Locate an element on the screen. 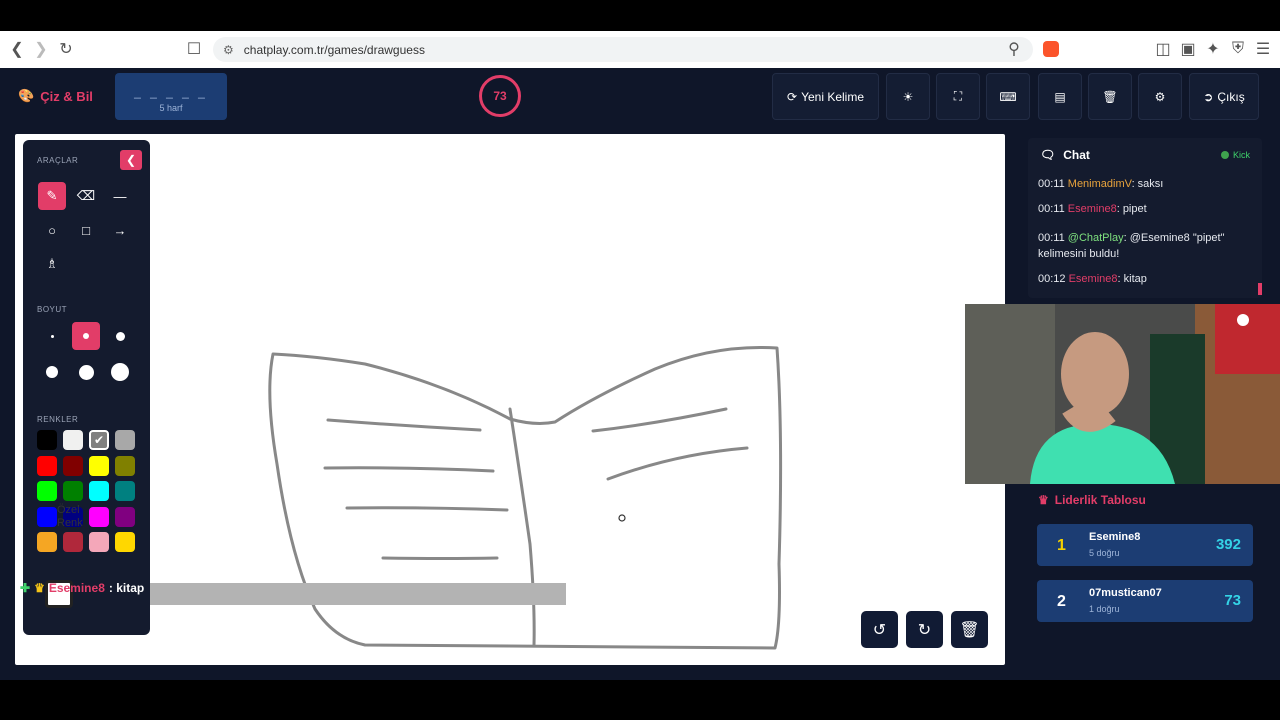  player-name: Esemine8 is located at coordinates (1115, 537).